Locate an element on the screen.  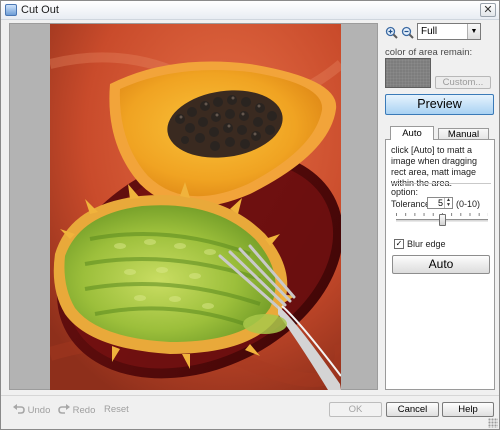
zoom-out-button is located at coordinates (407, 32).